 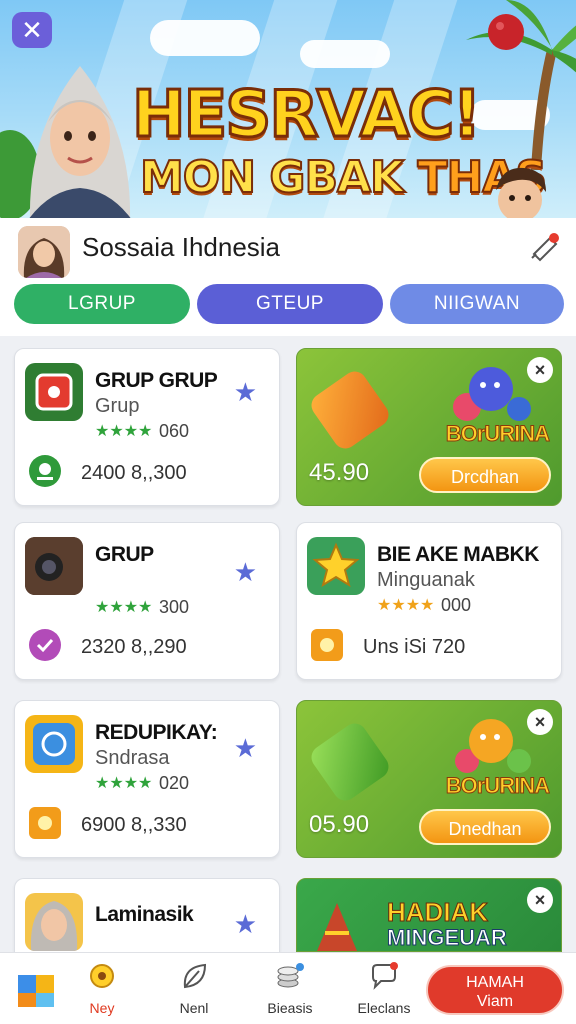 I want to click on red-square-icon, so click(x=54, y=392).